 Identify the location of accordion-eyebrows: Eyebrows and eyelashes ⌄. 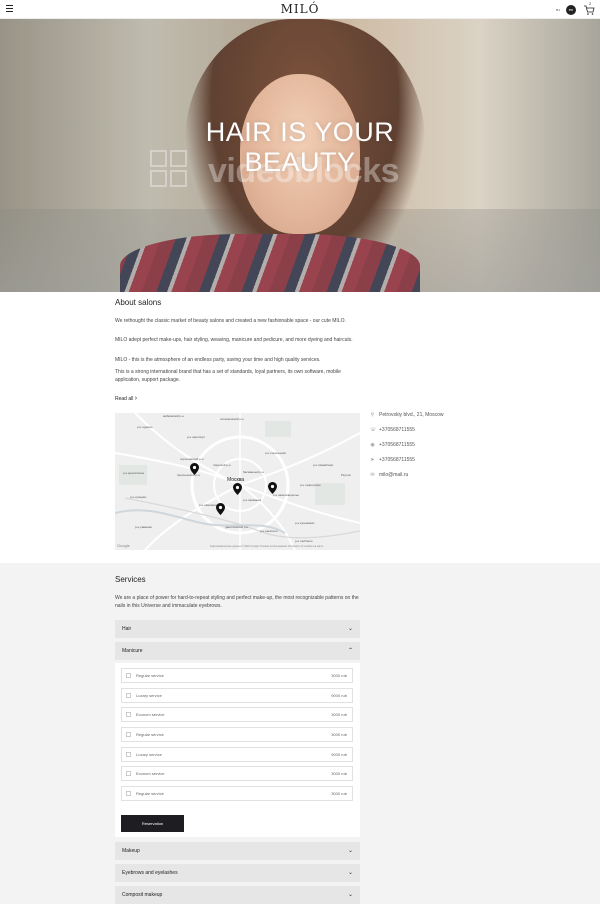
(237, 873).